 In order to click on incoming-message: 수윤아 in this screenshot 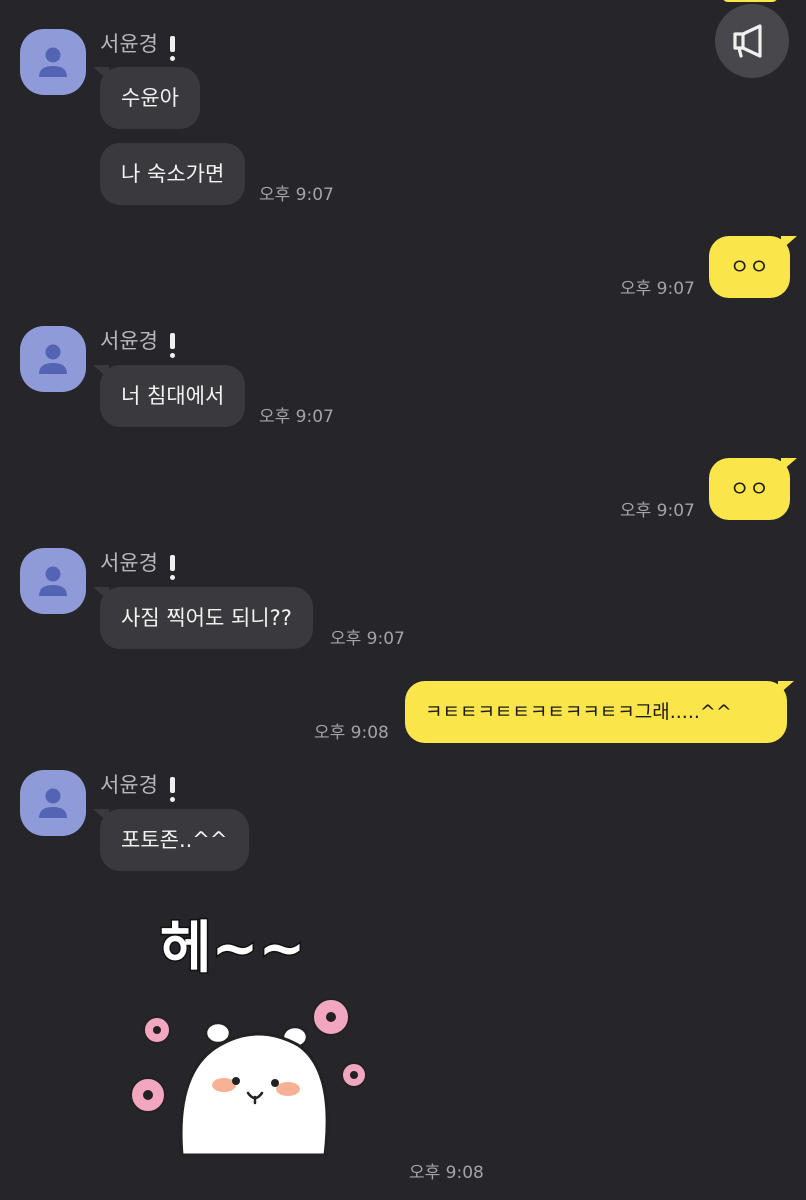, I will do `click(146, 98)`.